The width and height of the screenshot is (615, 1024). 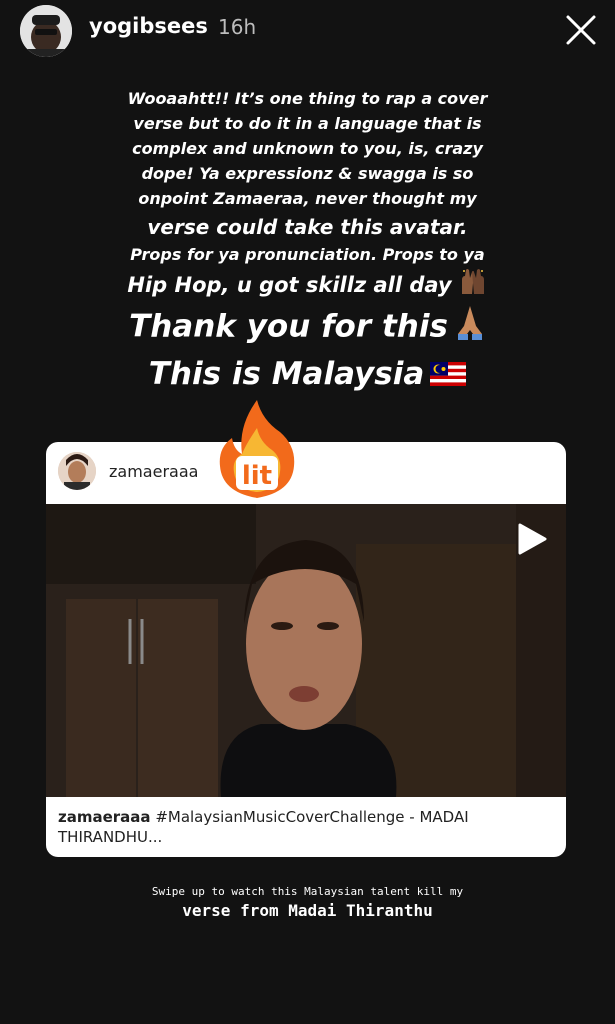 What do you see at coordinates (307, 148) in the screenshot?
I see `caption-line: complex and unknown to you, is, crazy` at bounding box center [307, 148].